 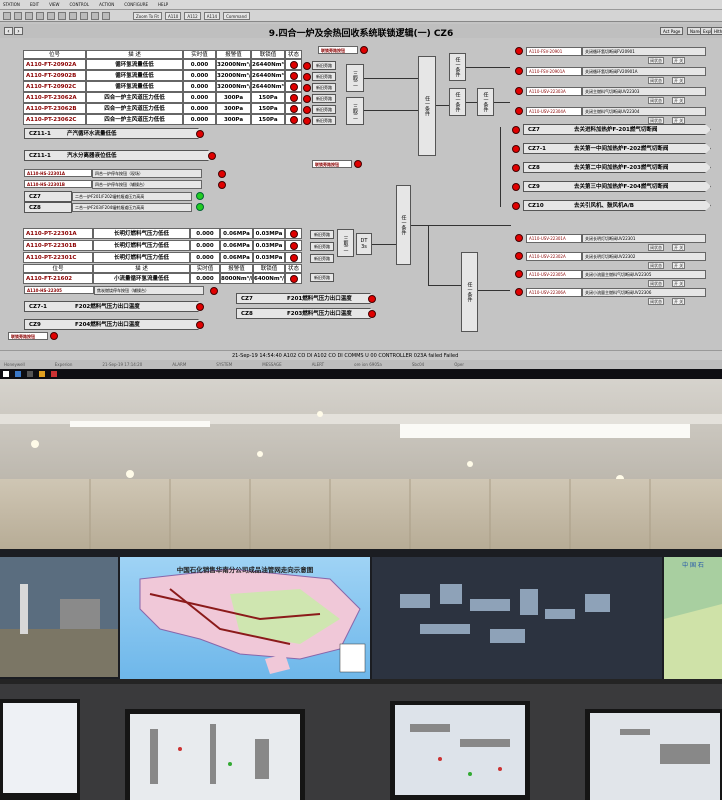 I want to click on output-tag: A110-USV-22301A, so click(x=554, y=238).